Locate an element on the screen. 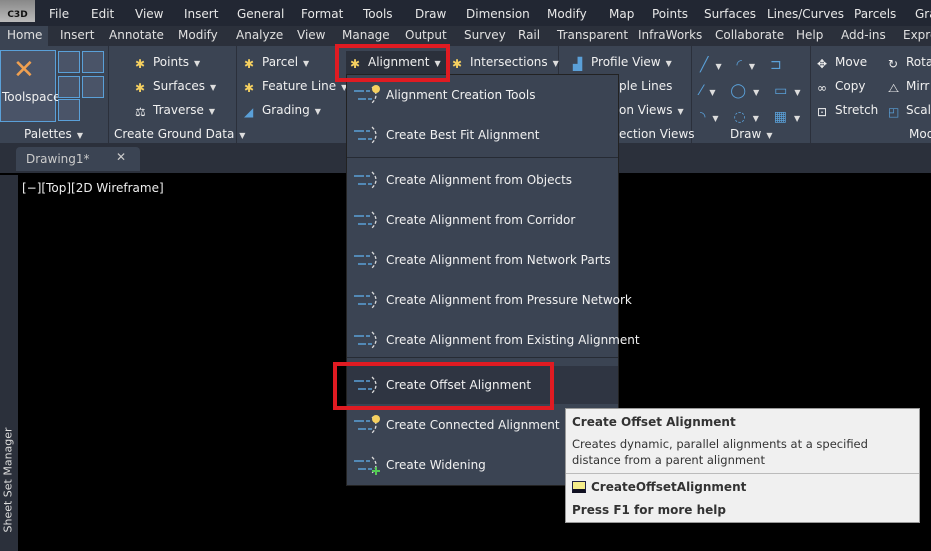  scale-button: ◰ Scal is located at coordinates (909, 111).